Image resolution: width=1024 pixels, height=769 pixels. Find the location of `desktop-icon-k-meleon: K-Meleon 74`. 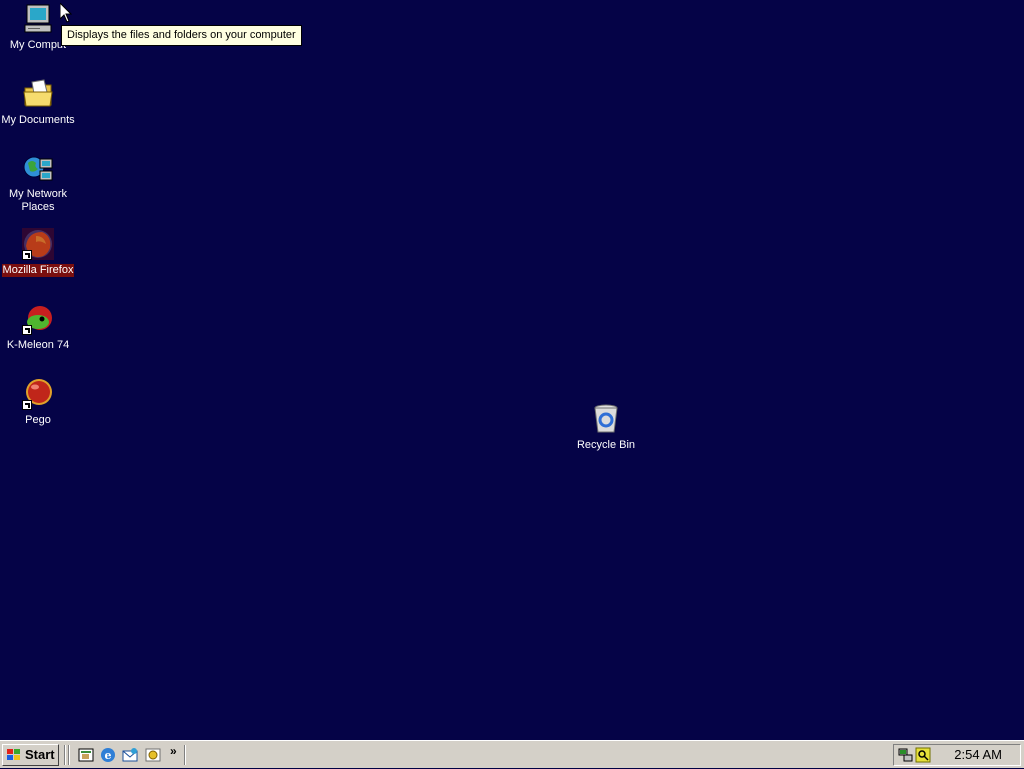

desktop-icon-k-meleon: K-Meleon 74 is located at coordinates (38, 328).